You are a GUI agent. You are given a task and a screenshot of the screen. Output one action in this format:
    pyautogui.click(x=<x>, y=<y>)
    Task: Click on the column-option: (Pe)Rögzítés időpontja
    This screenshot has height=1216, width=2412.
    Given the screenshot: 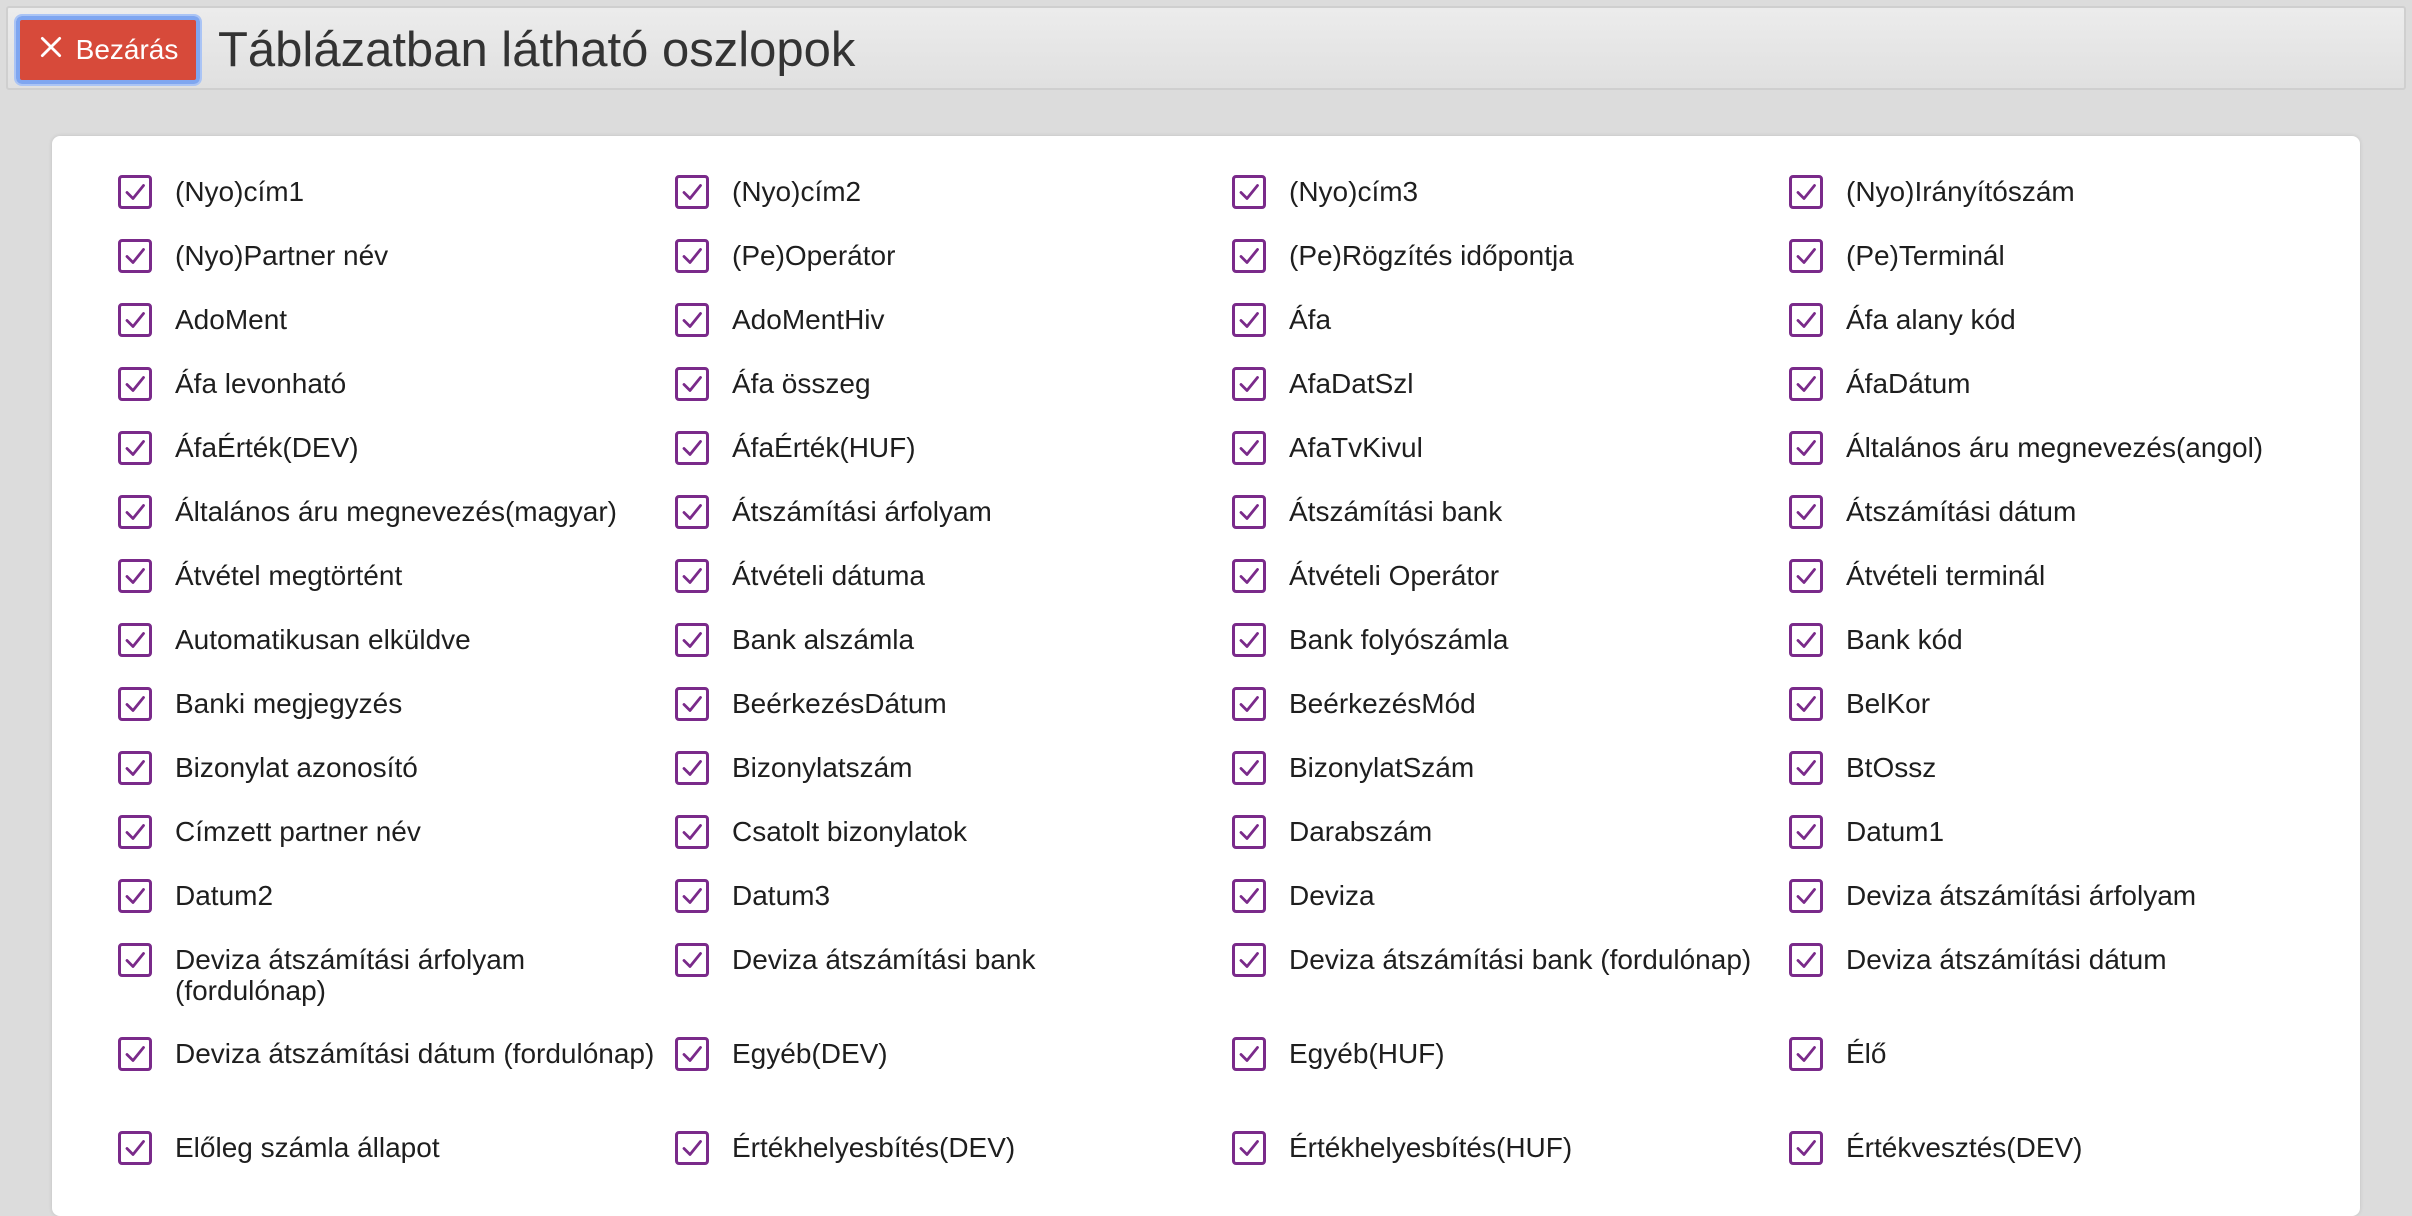 What is the action you would take?
    pyautogui.click(x=1510, y=270)
    